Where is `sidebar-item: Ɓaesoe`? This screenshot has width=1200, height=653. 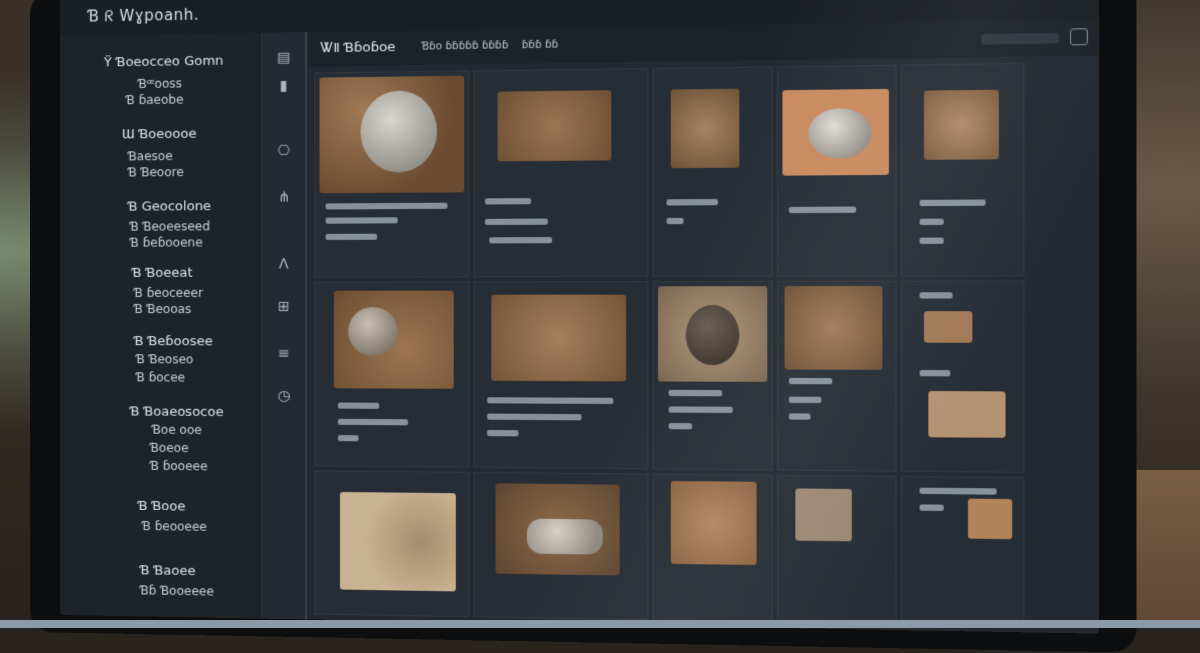
sidebar-item: Ɓaesoe is located at coordinates (150, 156).